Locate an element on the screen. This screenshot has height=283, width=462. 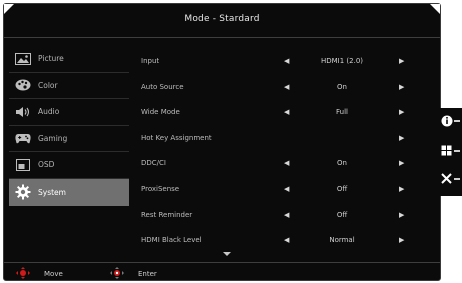
title-bar: Mode - Stardard is located at coordinates (222, 21).